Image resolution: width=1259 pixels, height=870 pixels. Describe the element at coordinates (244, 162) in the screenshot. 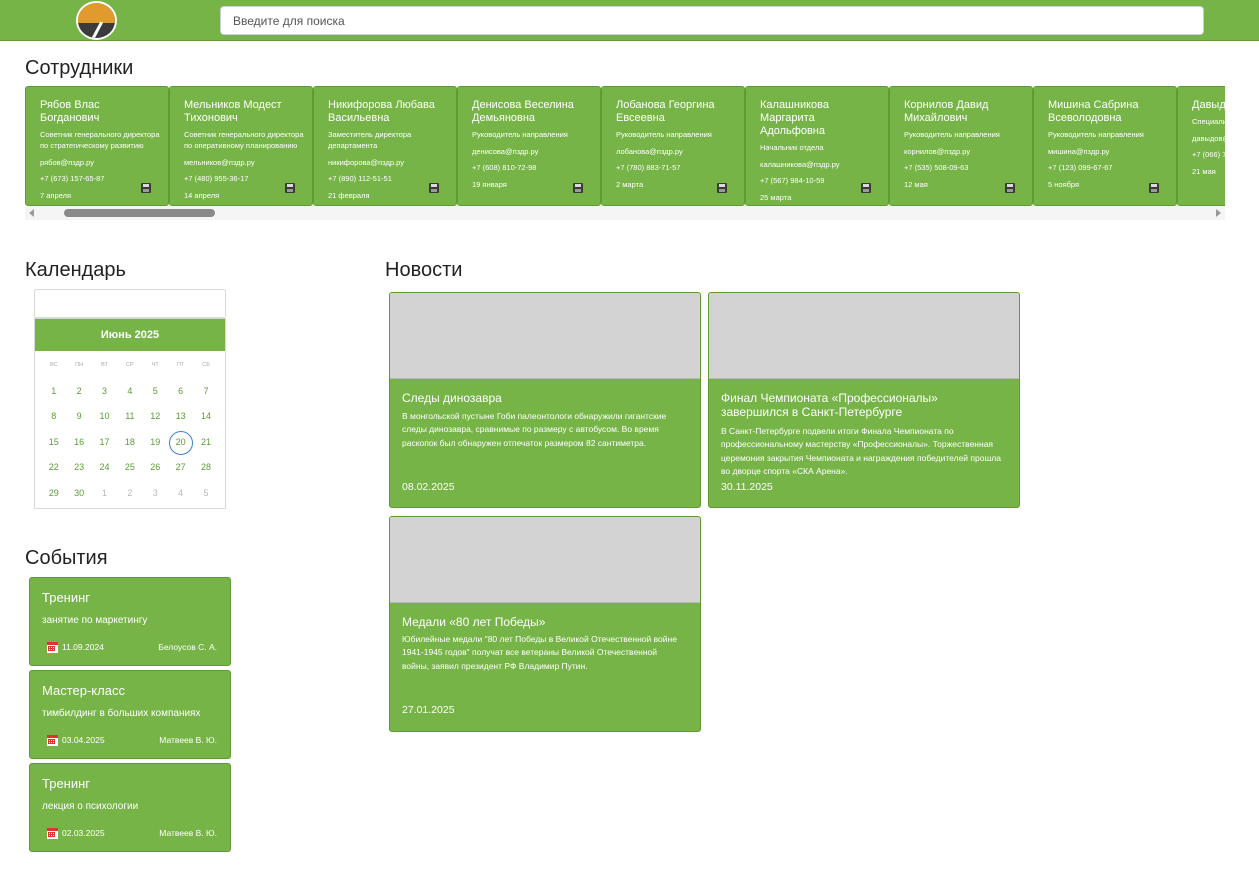

I see `employee-email: мельников@пздр.ру` at that location.